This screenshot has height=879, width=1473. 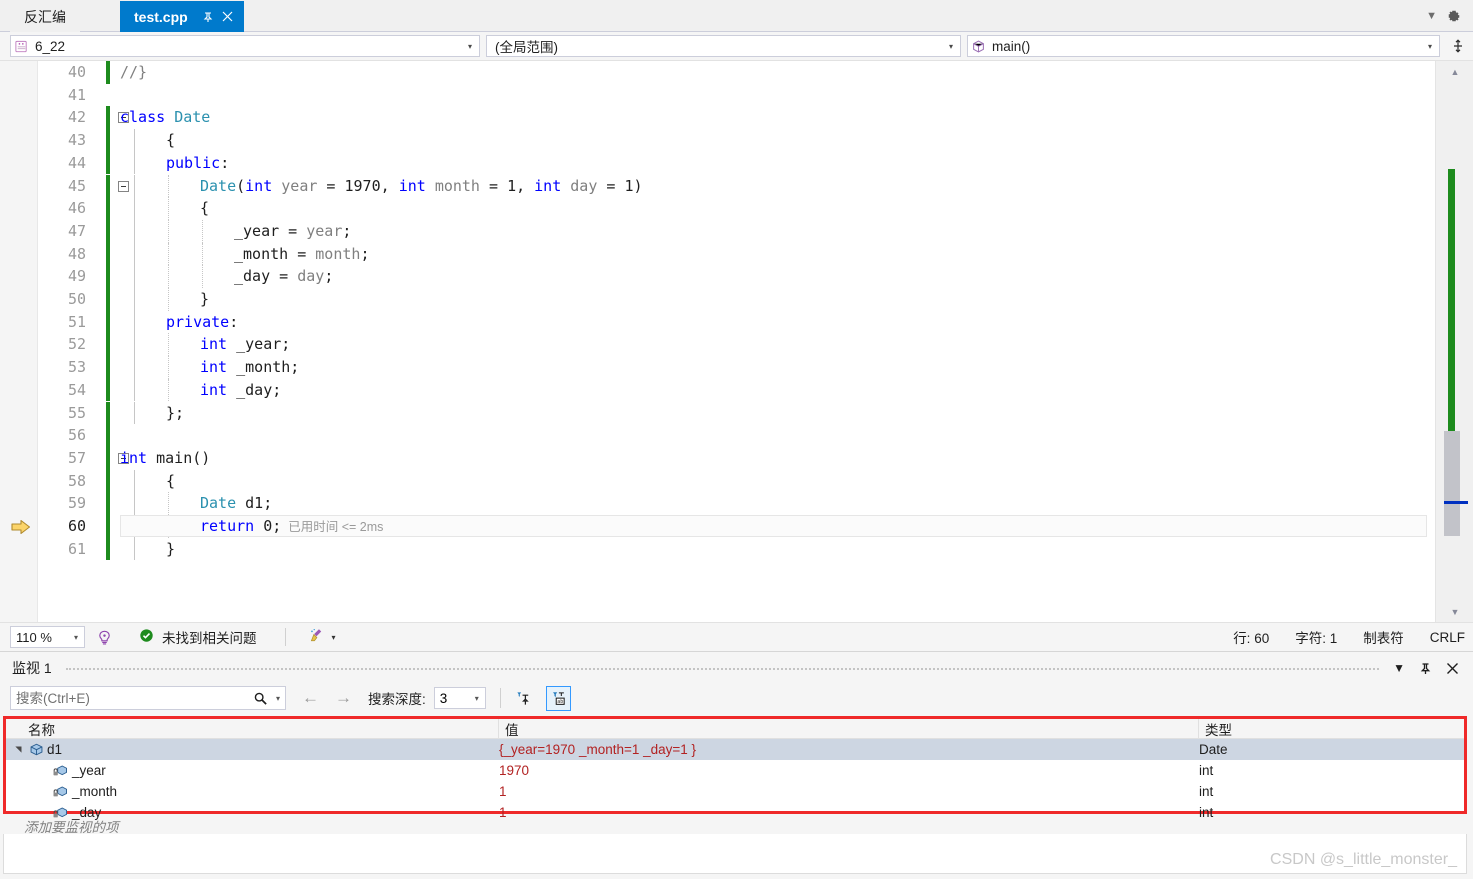 What do you see at coordinates (849, 770) in the screenshot?
I see `watch-row-value: 1970` at bounding box center [849, 770].